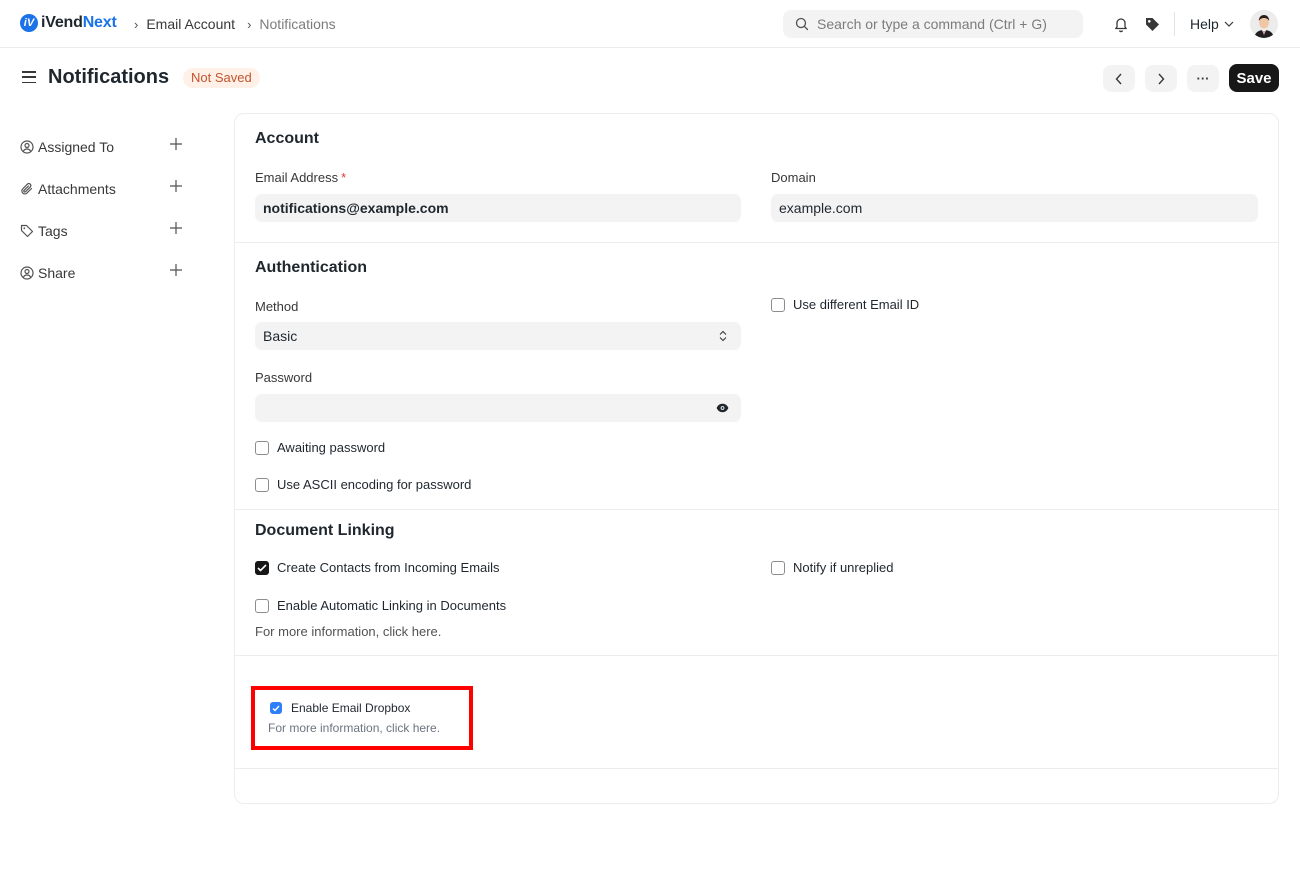 The width and height of the screenshot is (1300, 875). Describe the element at coordinates (722, 408) in the screenshot. I see `eye-icon` at that location.